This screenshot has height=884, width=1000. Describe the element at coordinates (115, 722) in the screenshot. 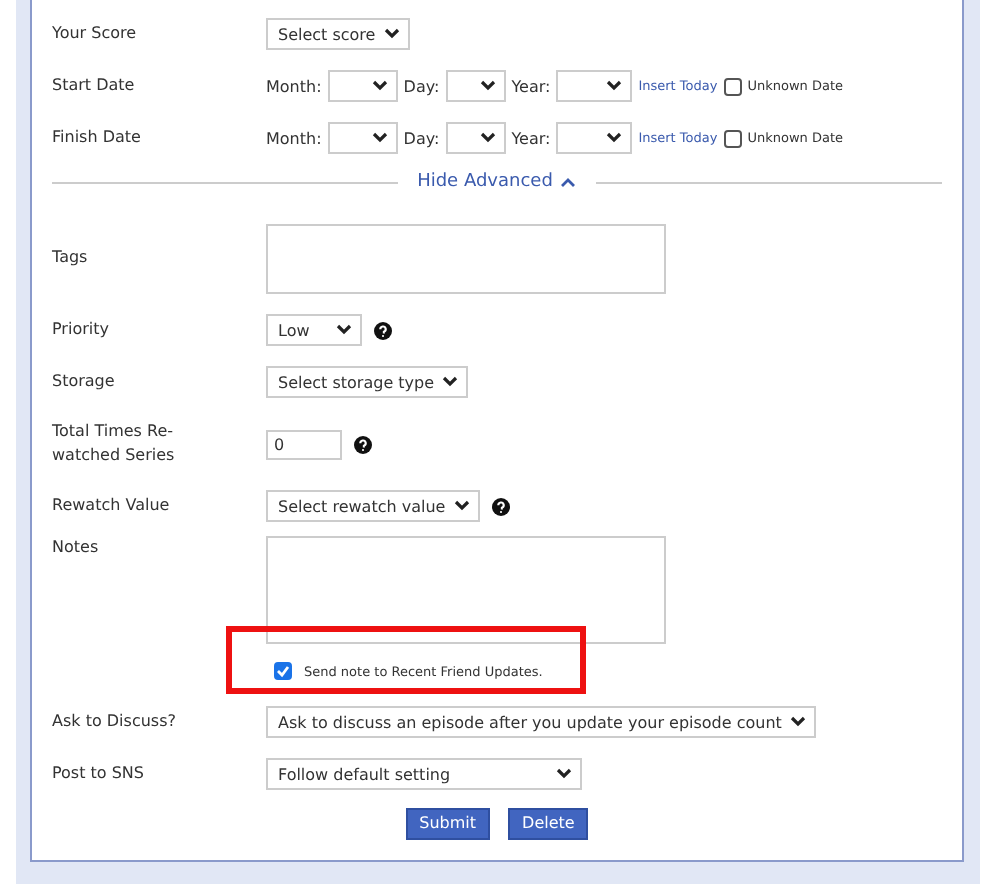

I see `field-label: Ask to Discuss?` at that location.